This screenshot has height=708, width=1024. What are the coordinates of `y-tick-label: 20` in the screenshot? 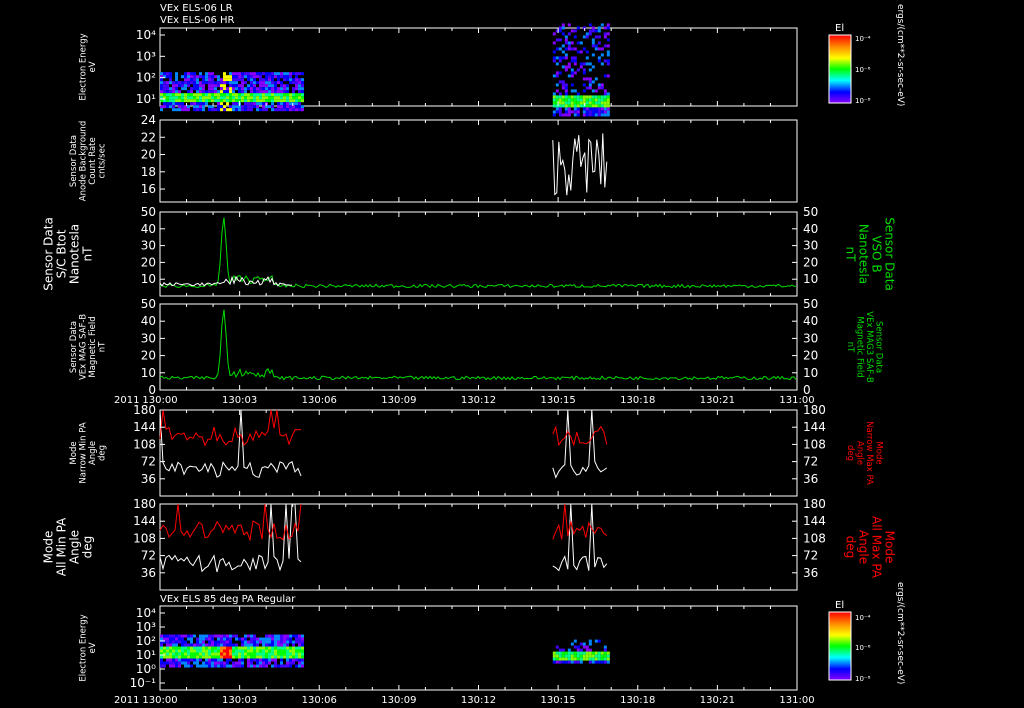 It's located at (148, 262).